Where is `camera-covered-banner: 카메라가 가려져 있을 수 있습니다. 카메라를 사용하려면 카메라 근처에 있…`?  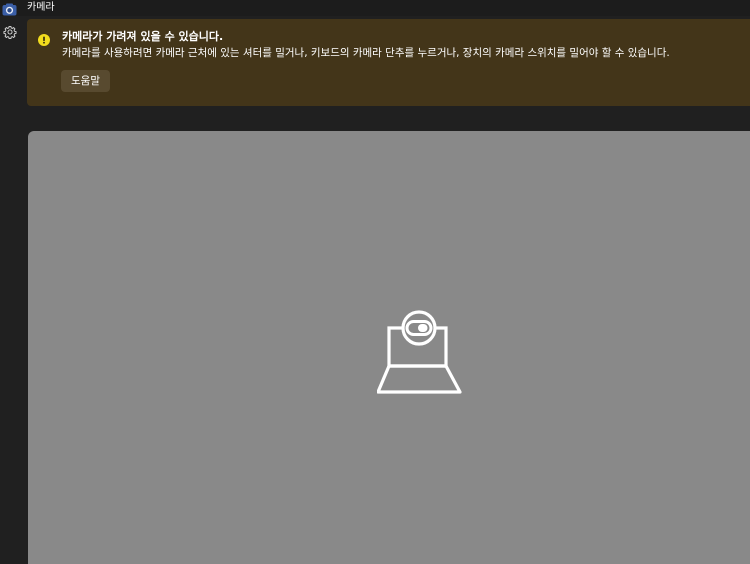 camera-covered-banner: 카메라가 가려져 있을 수 있습니다. 카메라를 사용하려면 카메라 근처에 있… is located at coordinates (388, 62).